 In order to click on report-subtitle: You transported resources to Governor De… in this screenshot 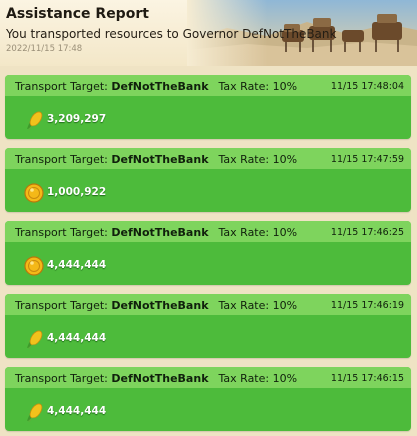, I will do `click(171, 34)`.